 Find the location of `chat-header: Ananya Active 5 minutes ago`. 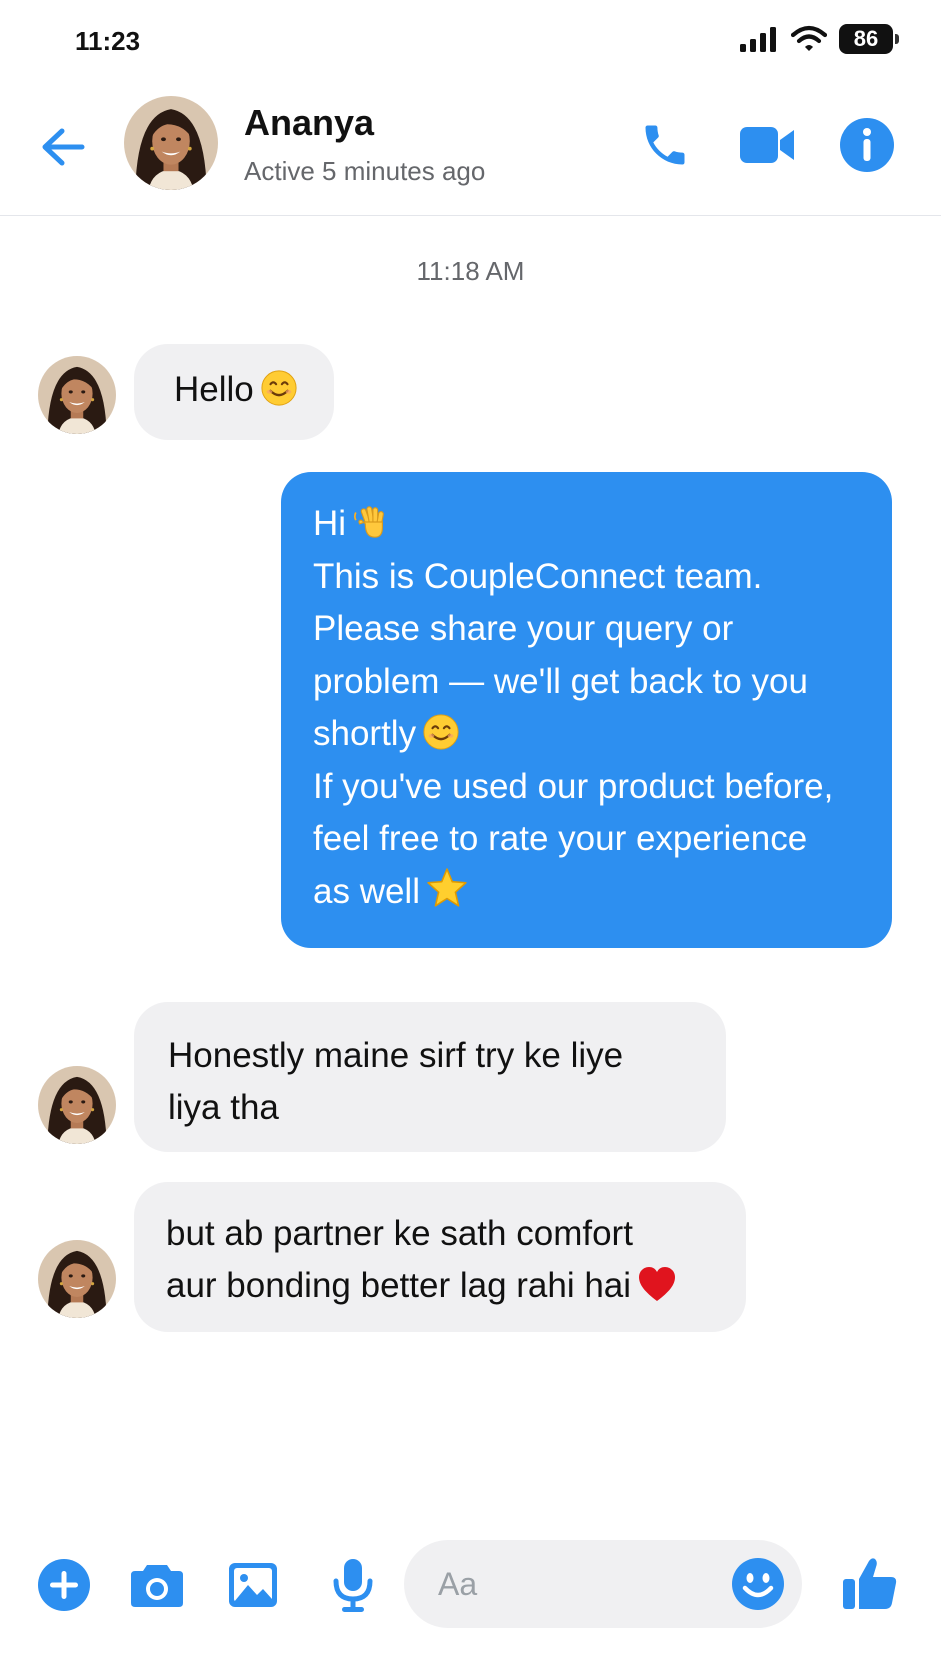

chat-header: Ananya Active 5 minutes ago is located at coordinates (470, 150).